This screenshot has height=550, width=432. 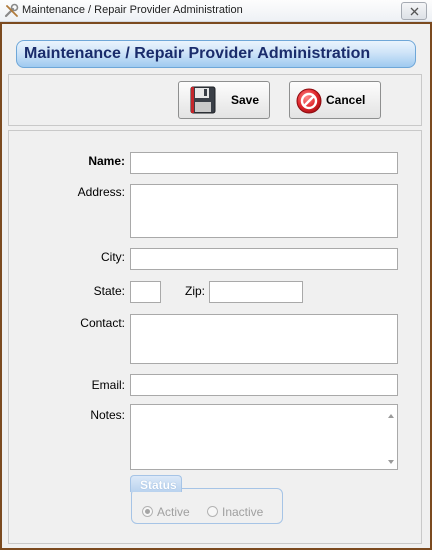 What do you see at coordinates (392, 460) in the screenshot?
I see `scroll-down-icon` at bounding box center [392, 460].